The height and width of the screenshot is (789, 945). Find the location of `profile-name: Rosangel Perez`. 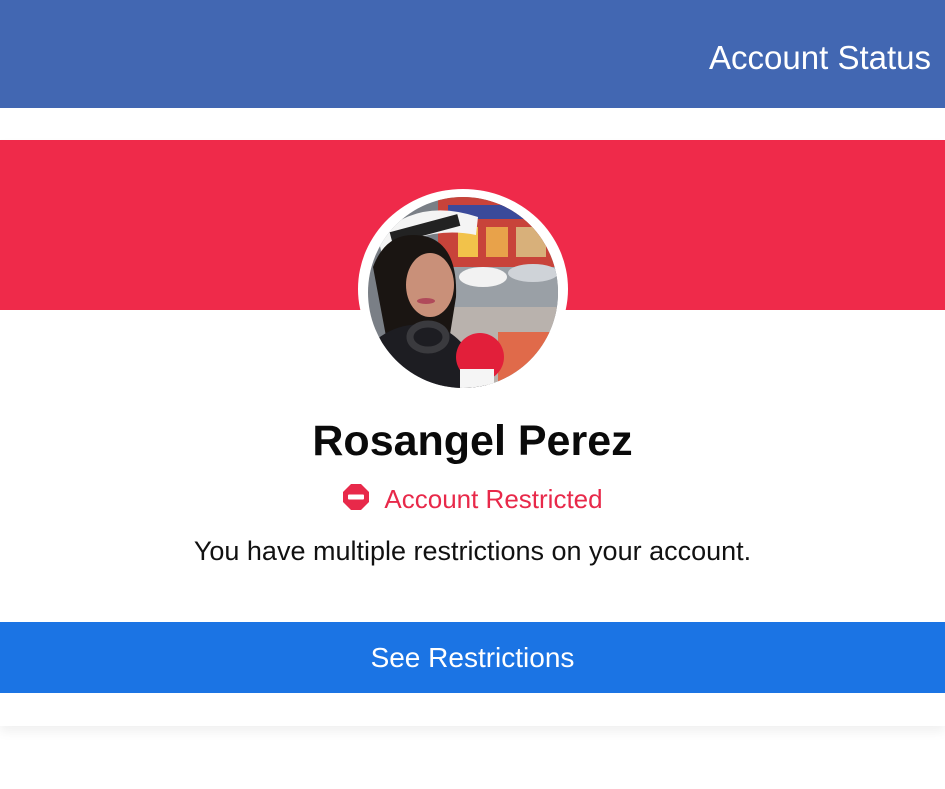

profile-name: Rosangel Perez is located at coordinates (472, 441).